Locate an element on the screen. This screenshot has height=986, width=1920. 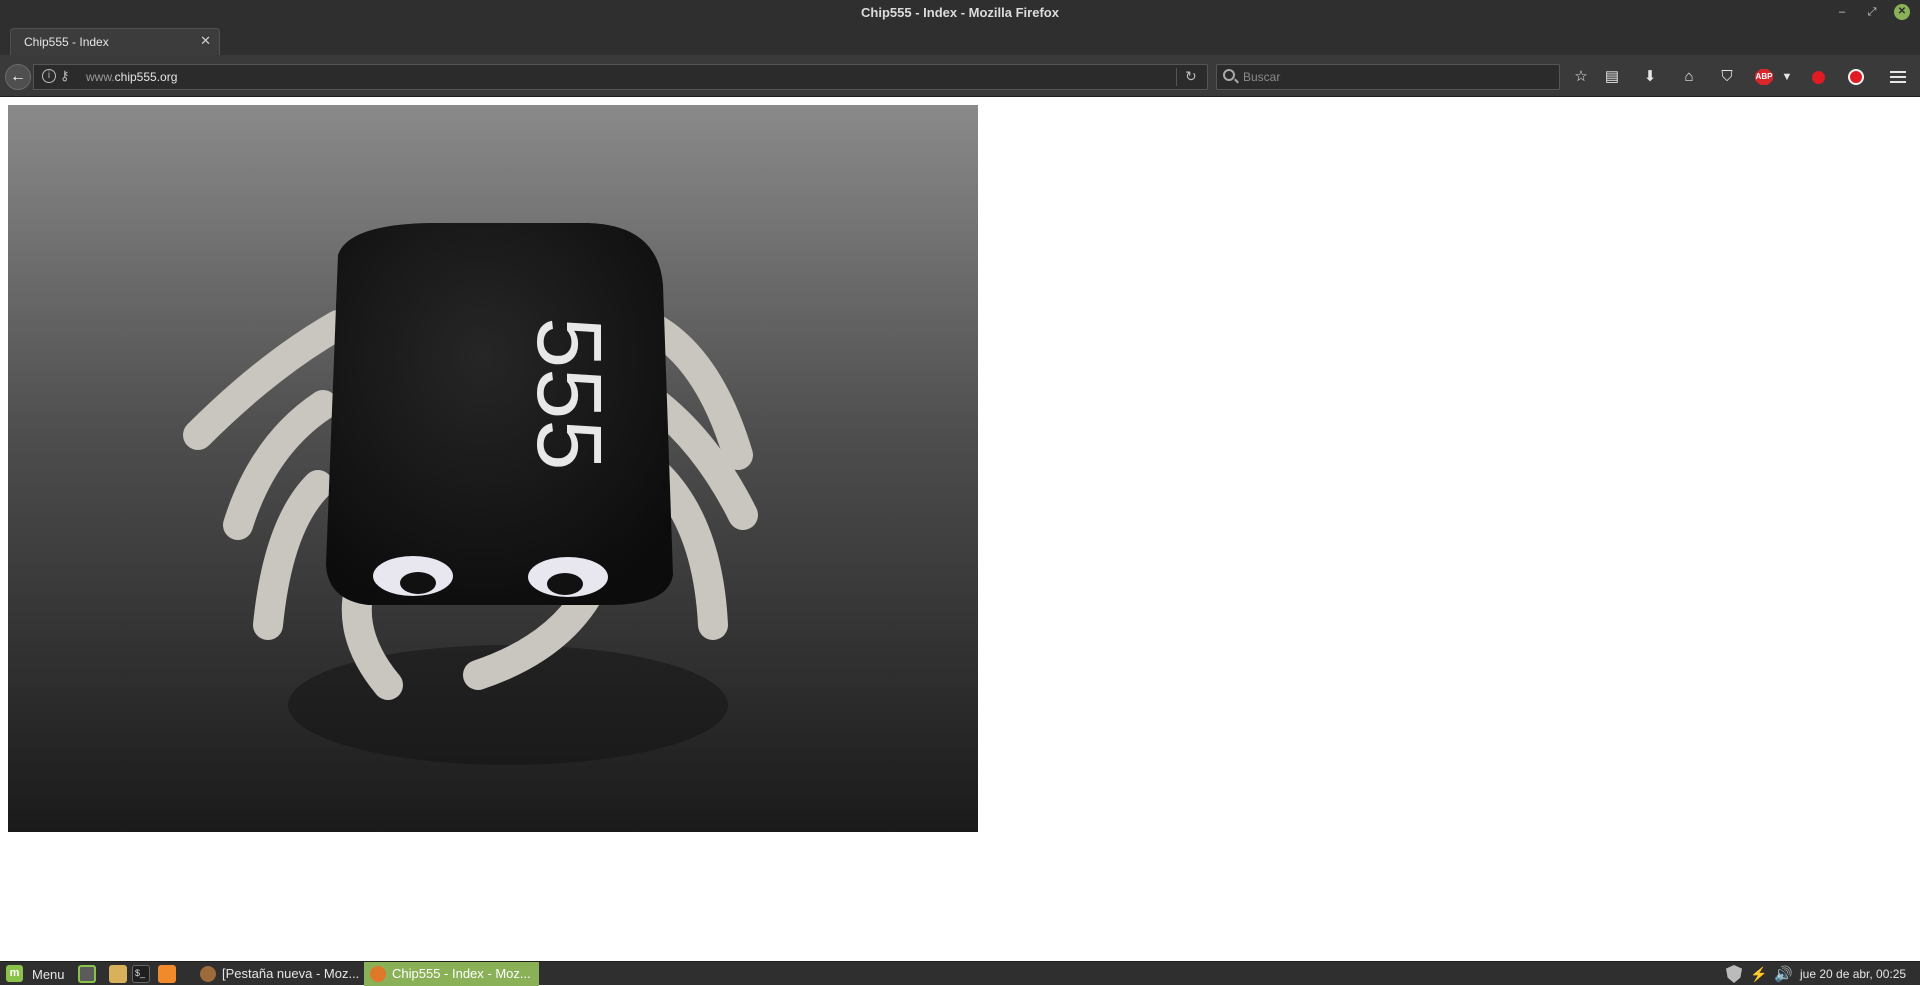
url-bar: i ⚷ www.chip555.org ↻ is located at coordinates (620, 77).